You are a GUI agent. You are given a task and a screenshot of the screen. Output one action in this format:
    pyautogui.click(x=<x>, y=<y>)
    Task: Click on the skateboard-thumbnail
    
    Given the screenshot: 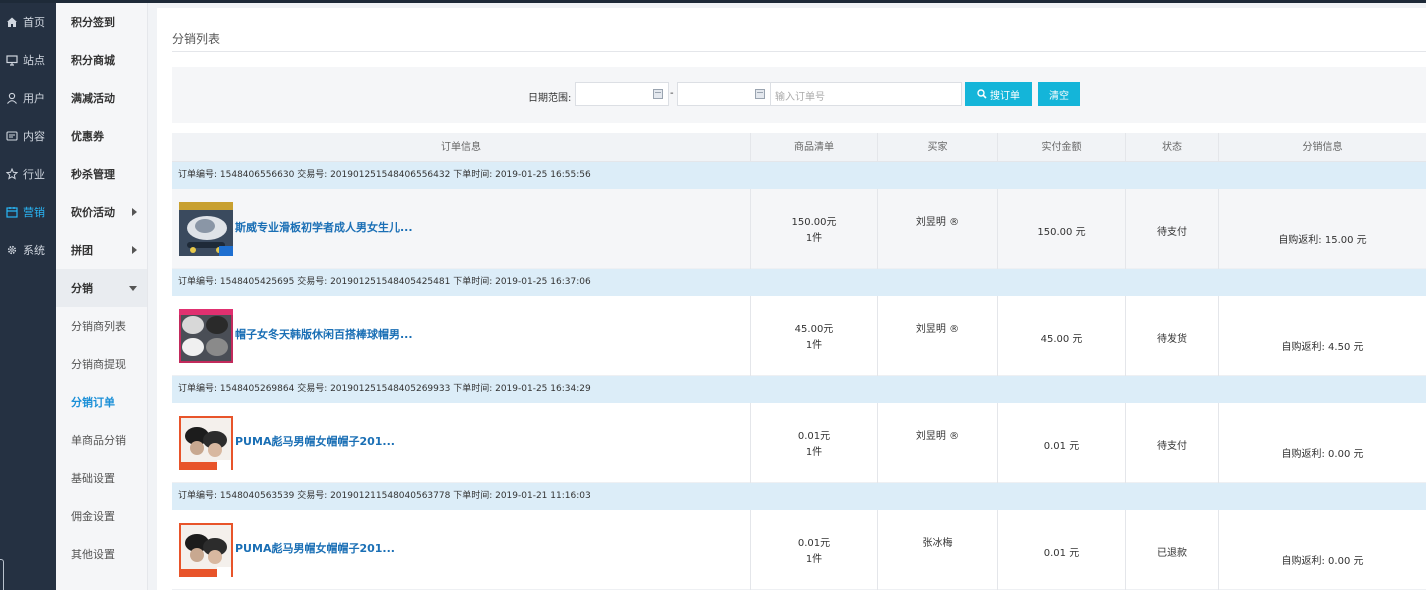 What is the action you would take?
    pyautogui.click(x=206, y=229)
    